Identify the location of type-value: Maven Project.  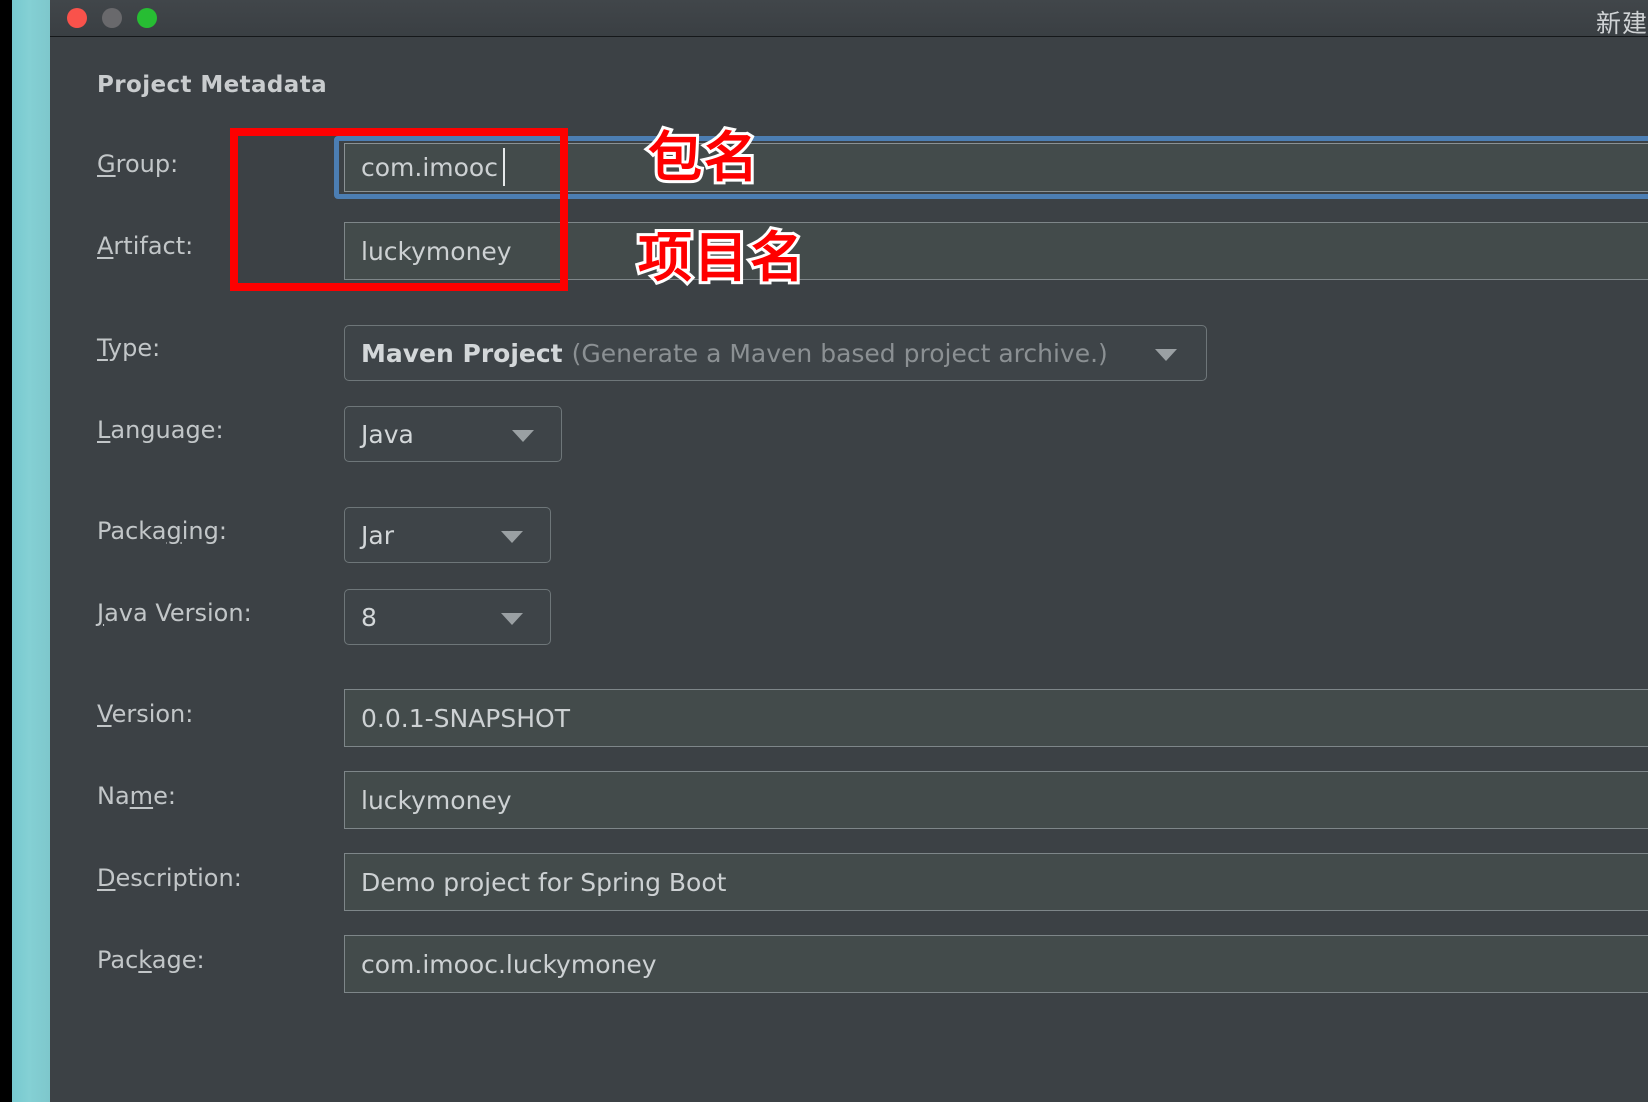
(462, 353).